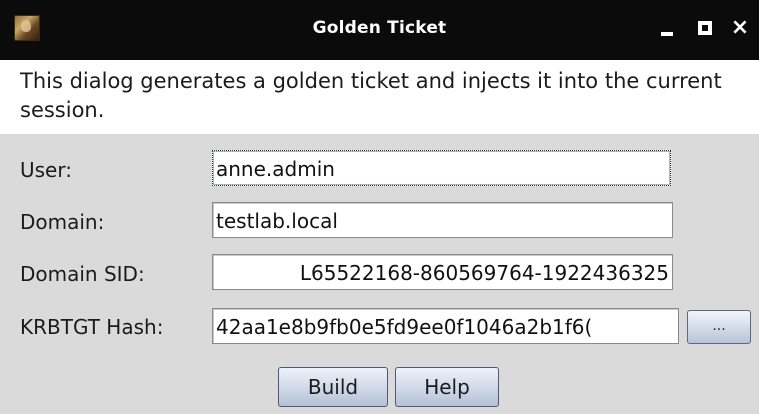 The image size is (759, 414). What do you see at coordinates (705, 28) in the screenshot?
I see `maximize-icon` at bounding box center [705, 28].